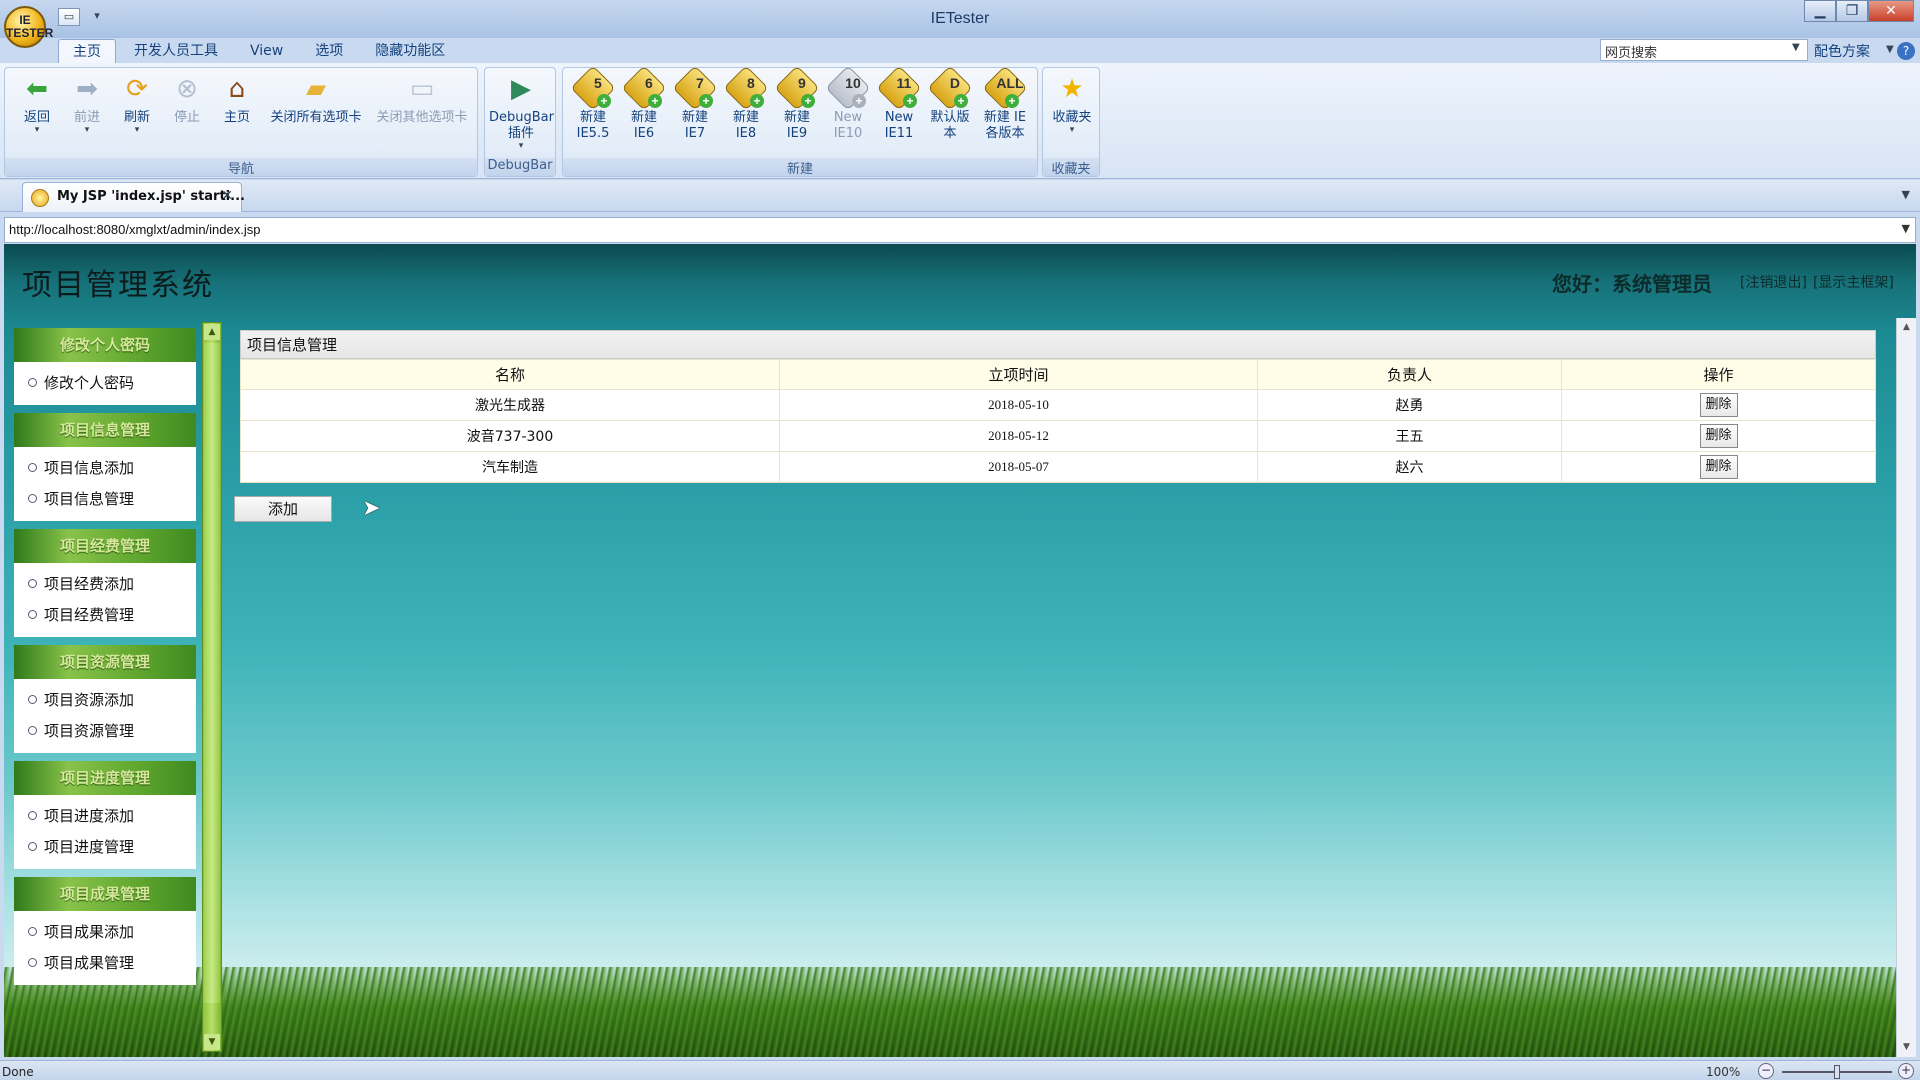  I want to click on tab-strip: My JSP 'index.jsp' starti... ✕ ▼, so click(960, 196).